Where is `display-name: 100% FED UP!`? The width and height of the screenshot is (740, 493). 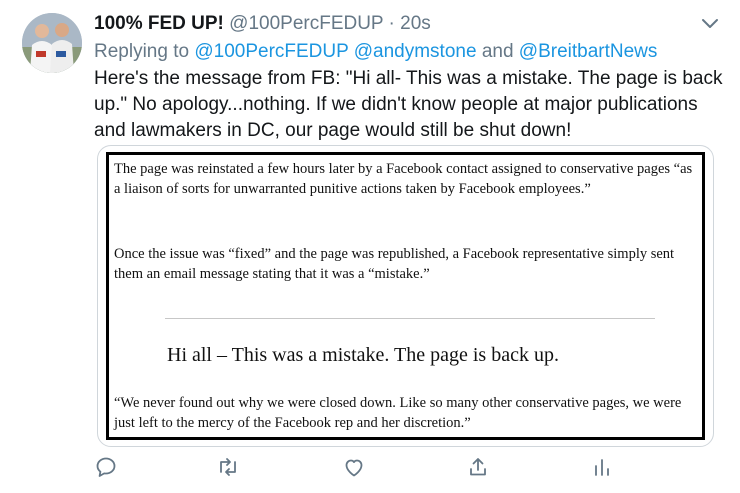 display-name: 100% FED UP! is located at coordinates (159, 23).